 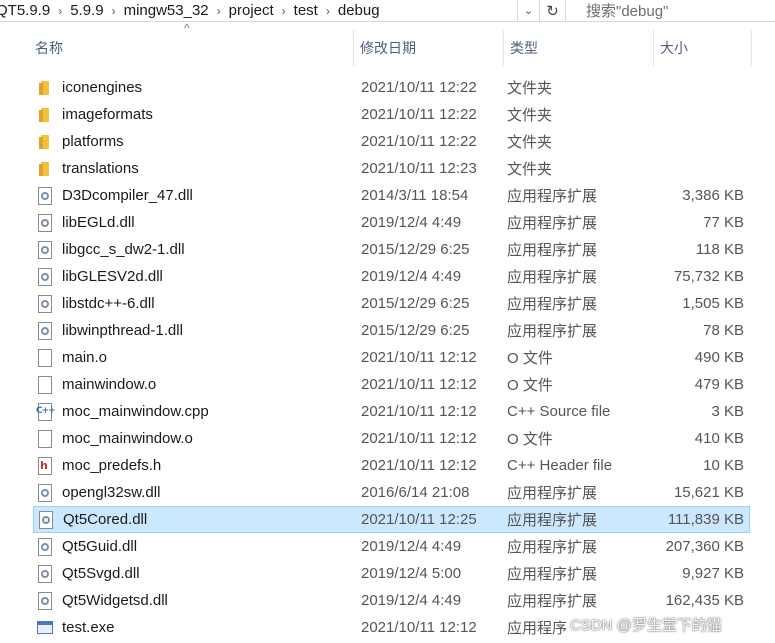 I want to click on file-name-cell: libwinpthread-1.dll, so click(x=177, y=330).